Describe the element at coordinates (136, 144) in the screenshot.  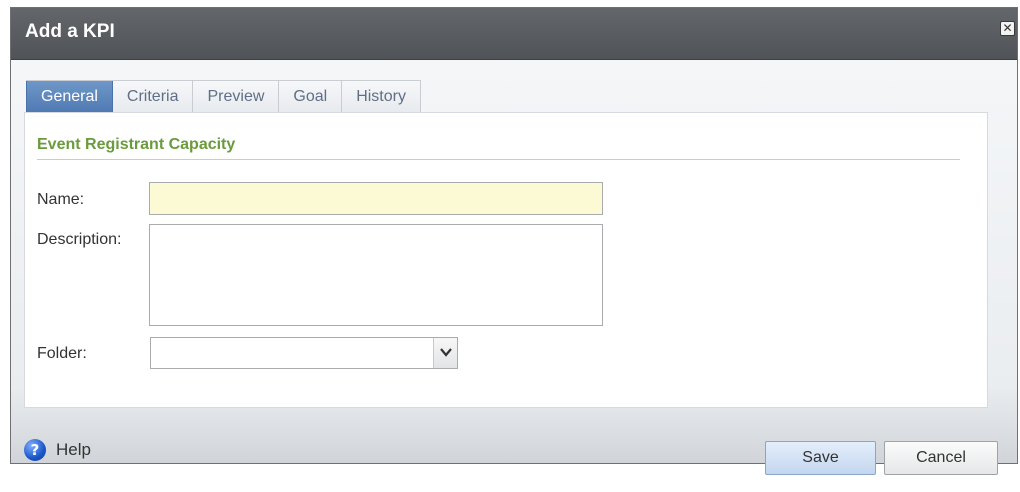
I see `section-title: Event Registrant Capacity` at that location.